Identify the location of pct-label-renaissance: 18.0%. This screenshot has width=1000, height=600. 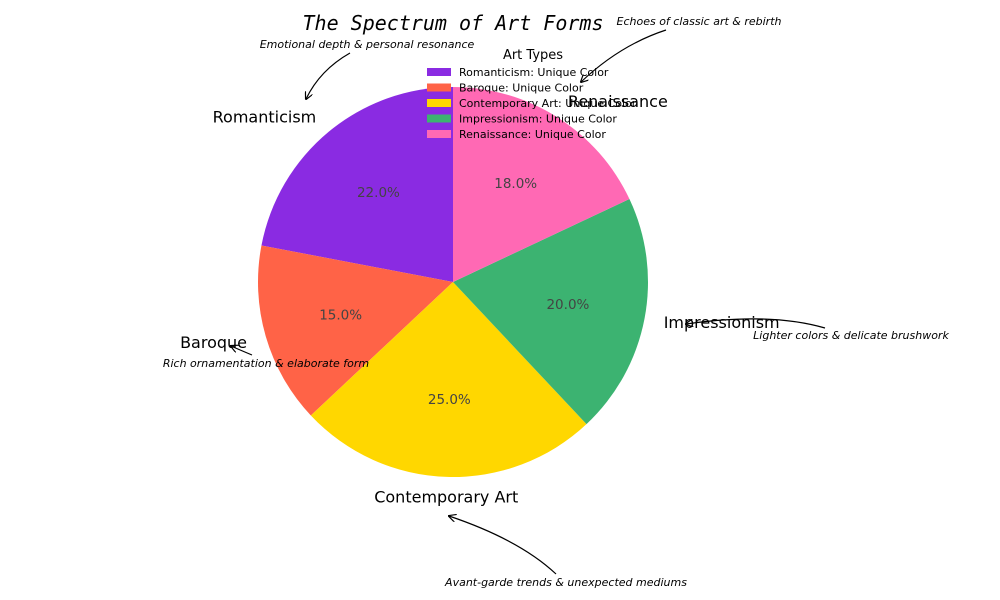
(515, 184).